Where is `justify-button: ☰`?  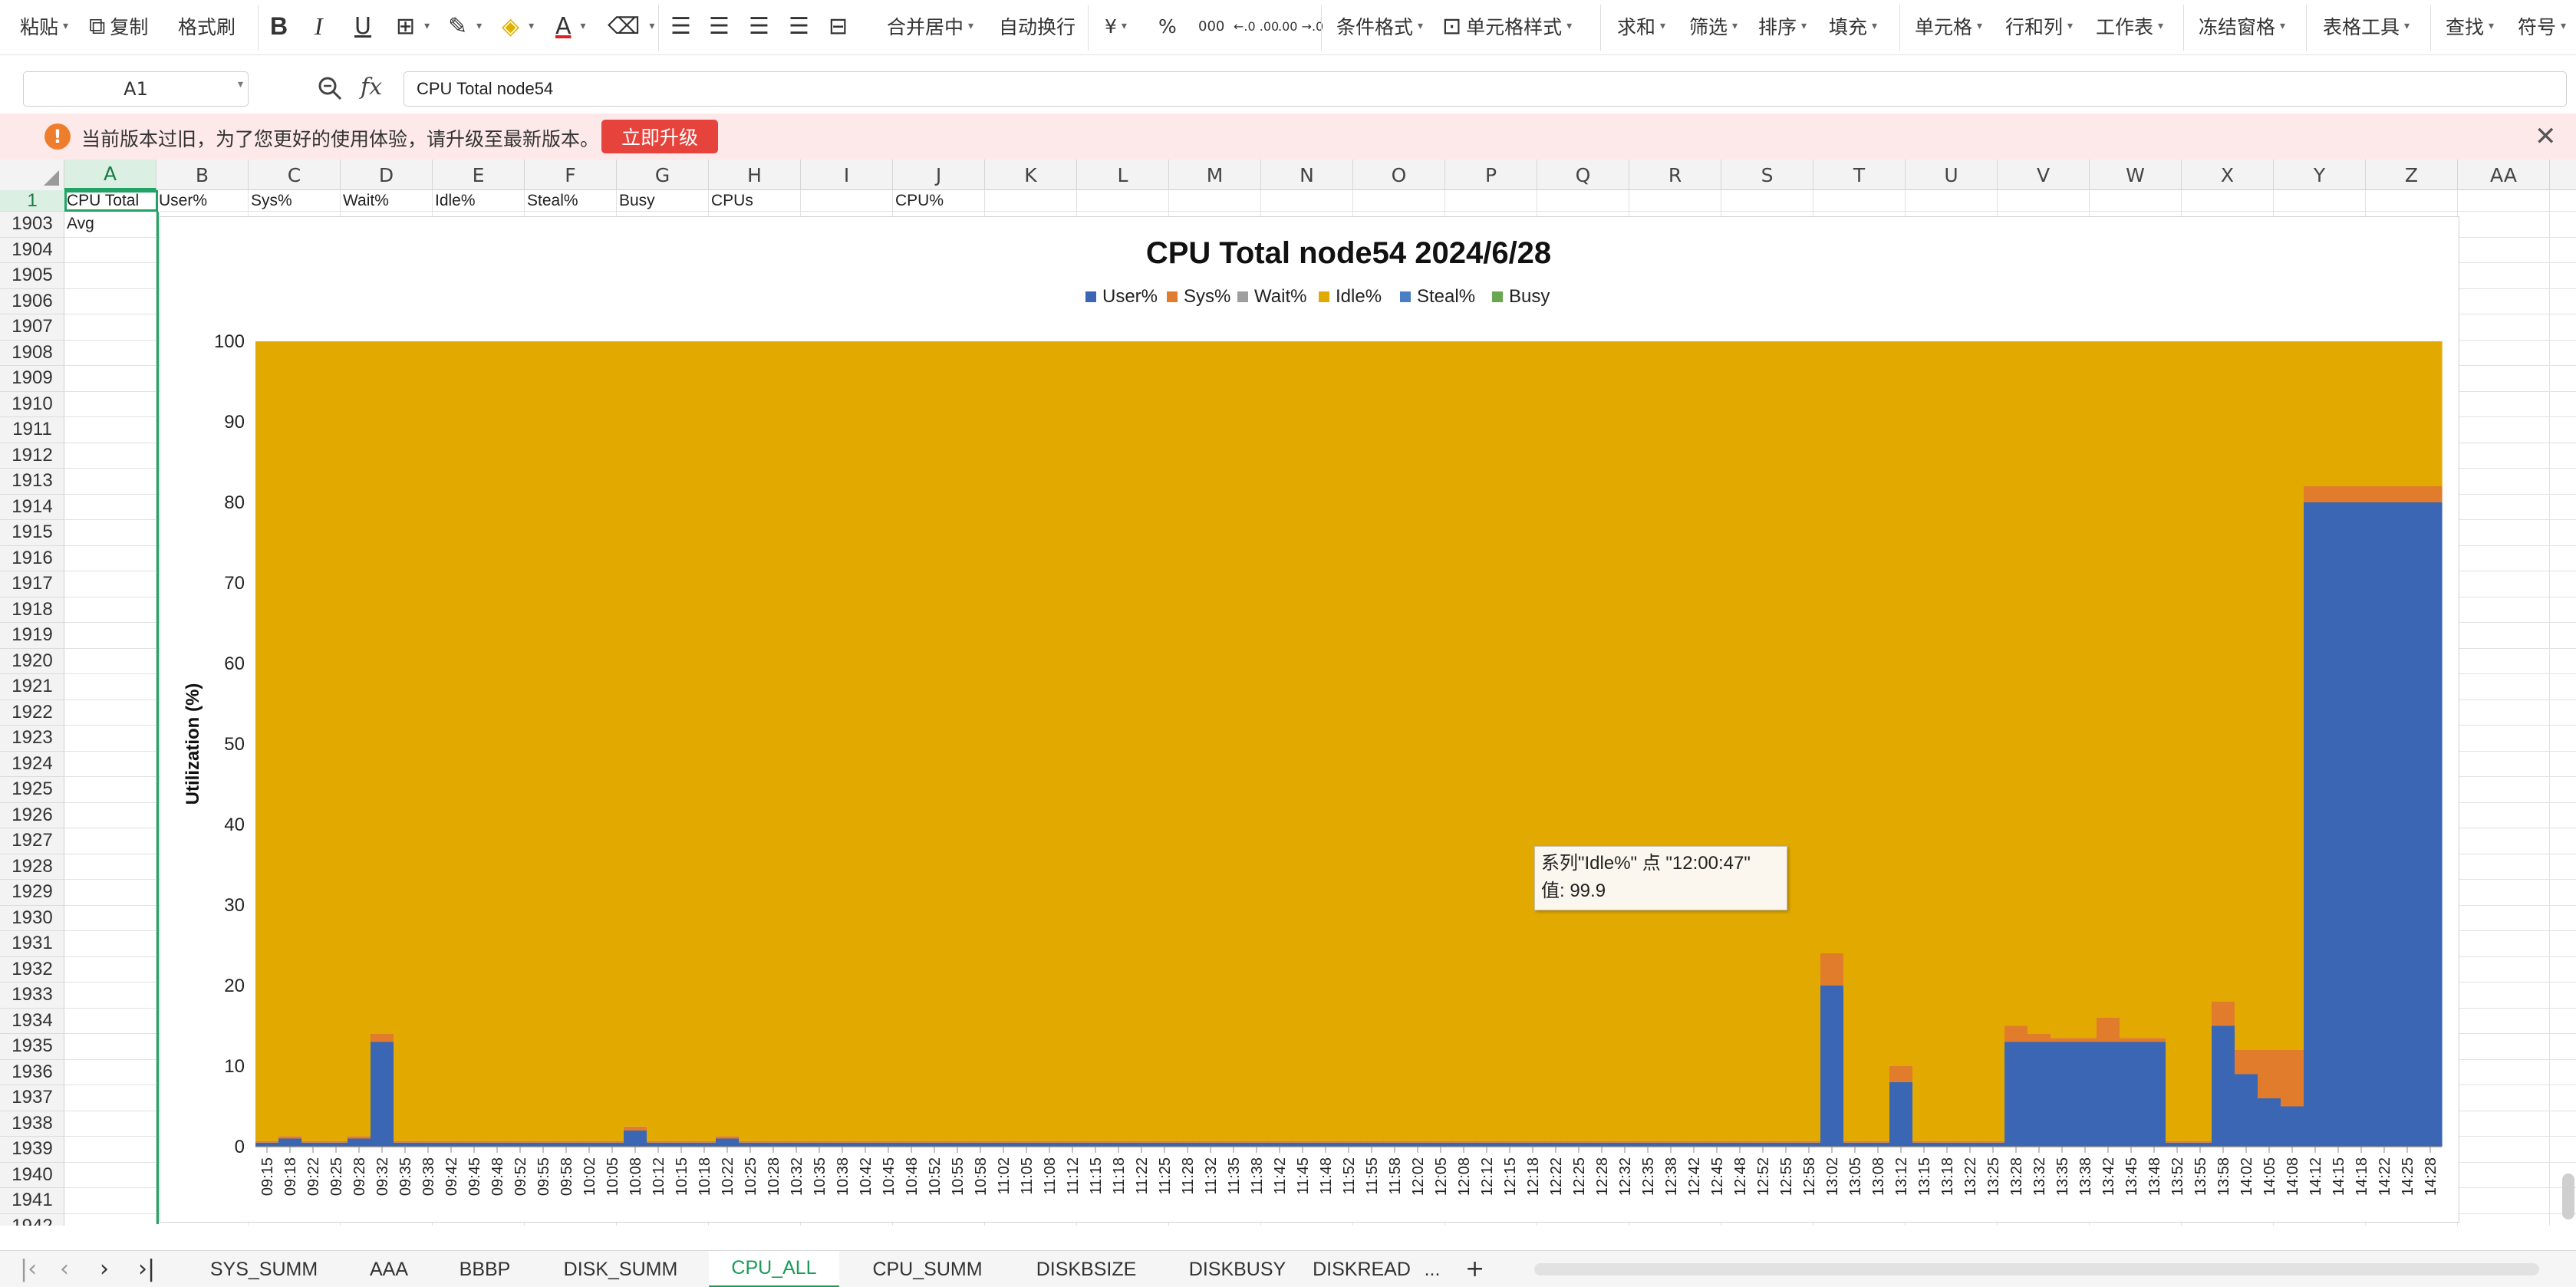
justify-button: ☰ is located at coordinates (801, 26).